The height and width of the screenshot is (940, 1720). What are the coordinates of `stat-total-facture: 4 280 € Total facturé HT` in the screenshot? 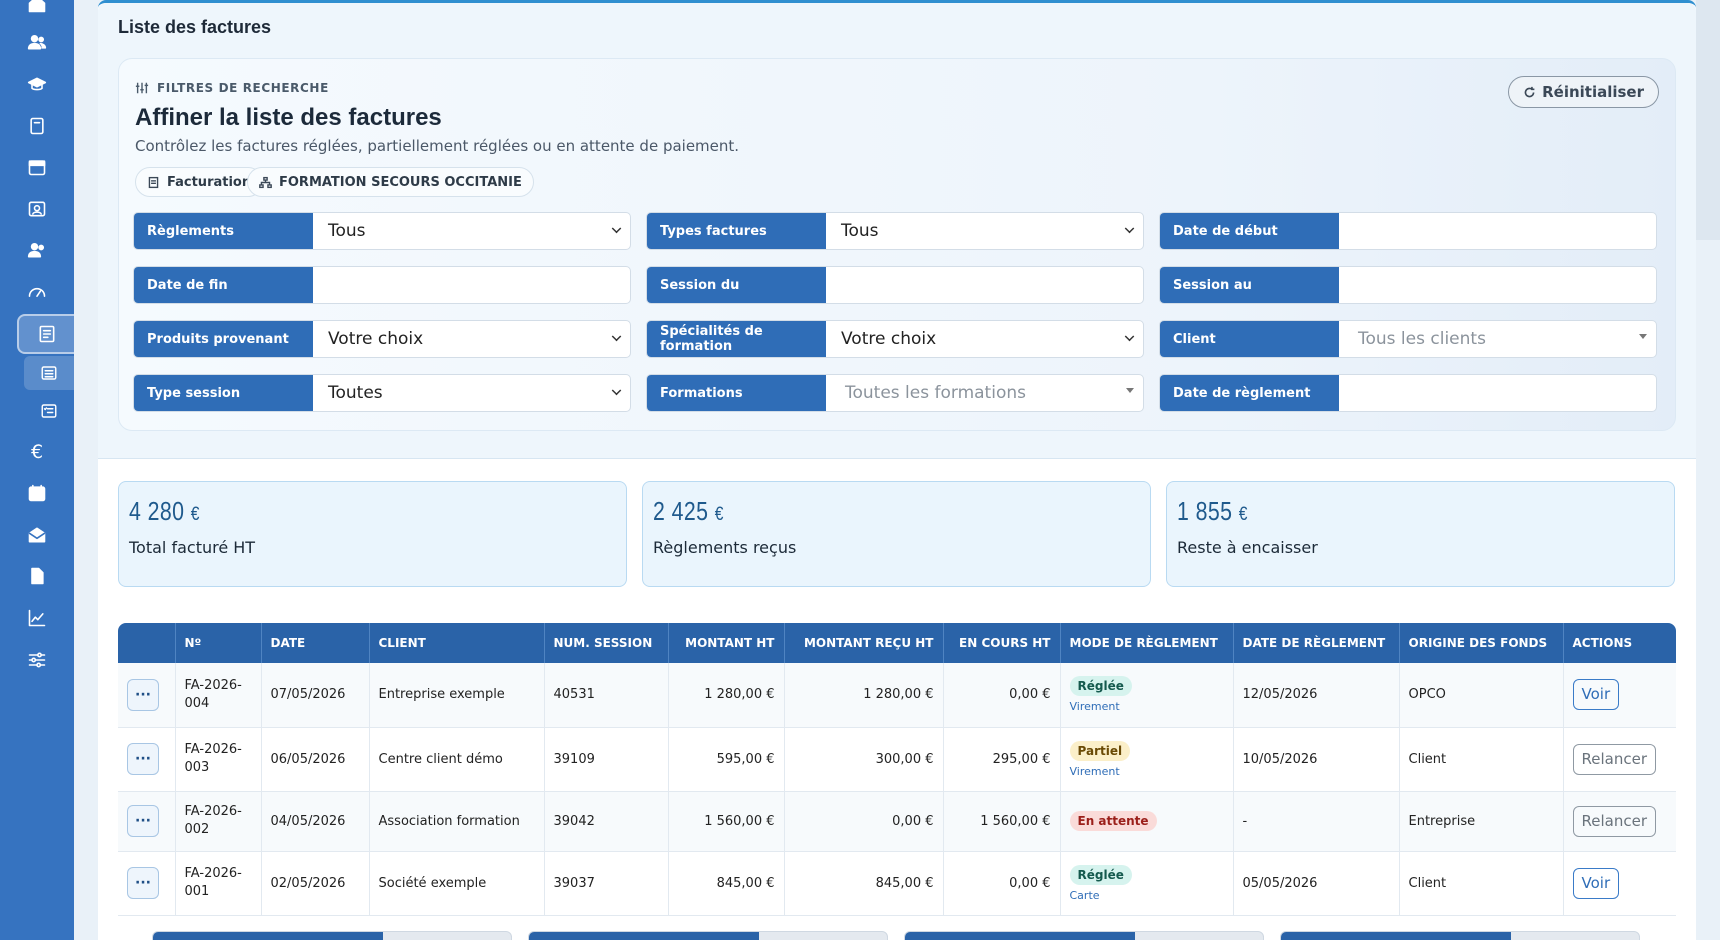 It's located at (372, 534).